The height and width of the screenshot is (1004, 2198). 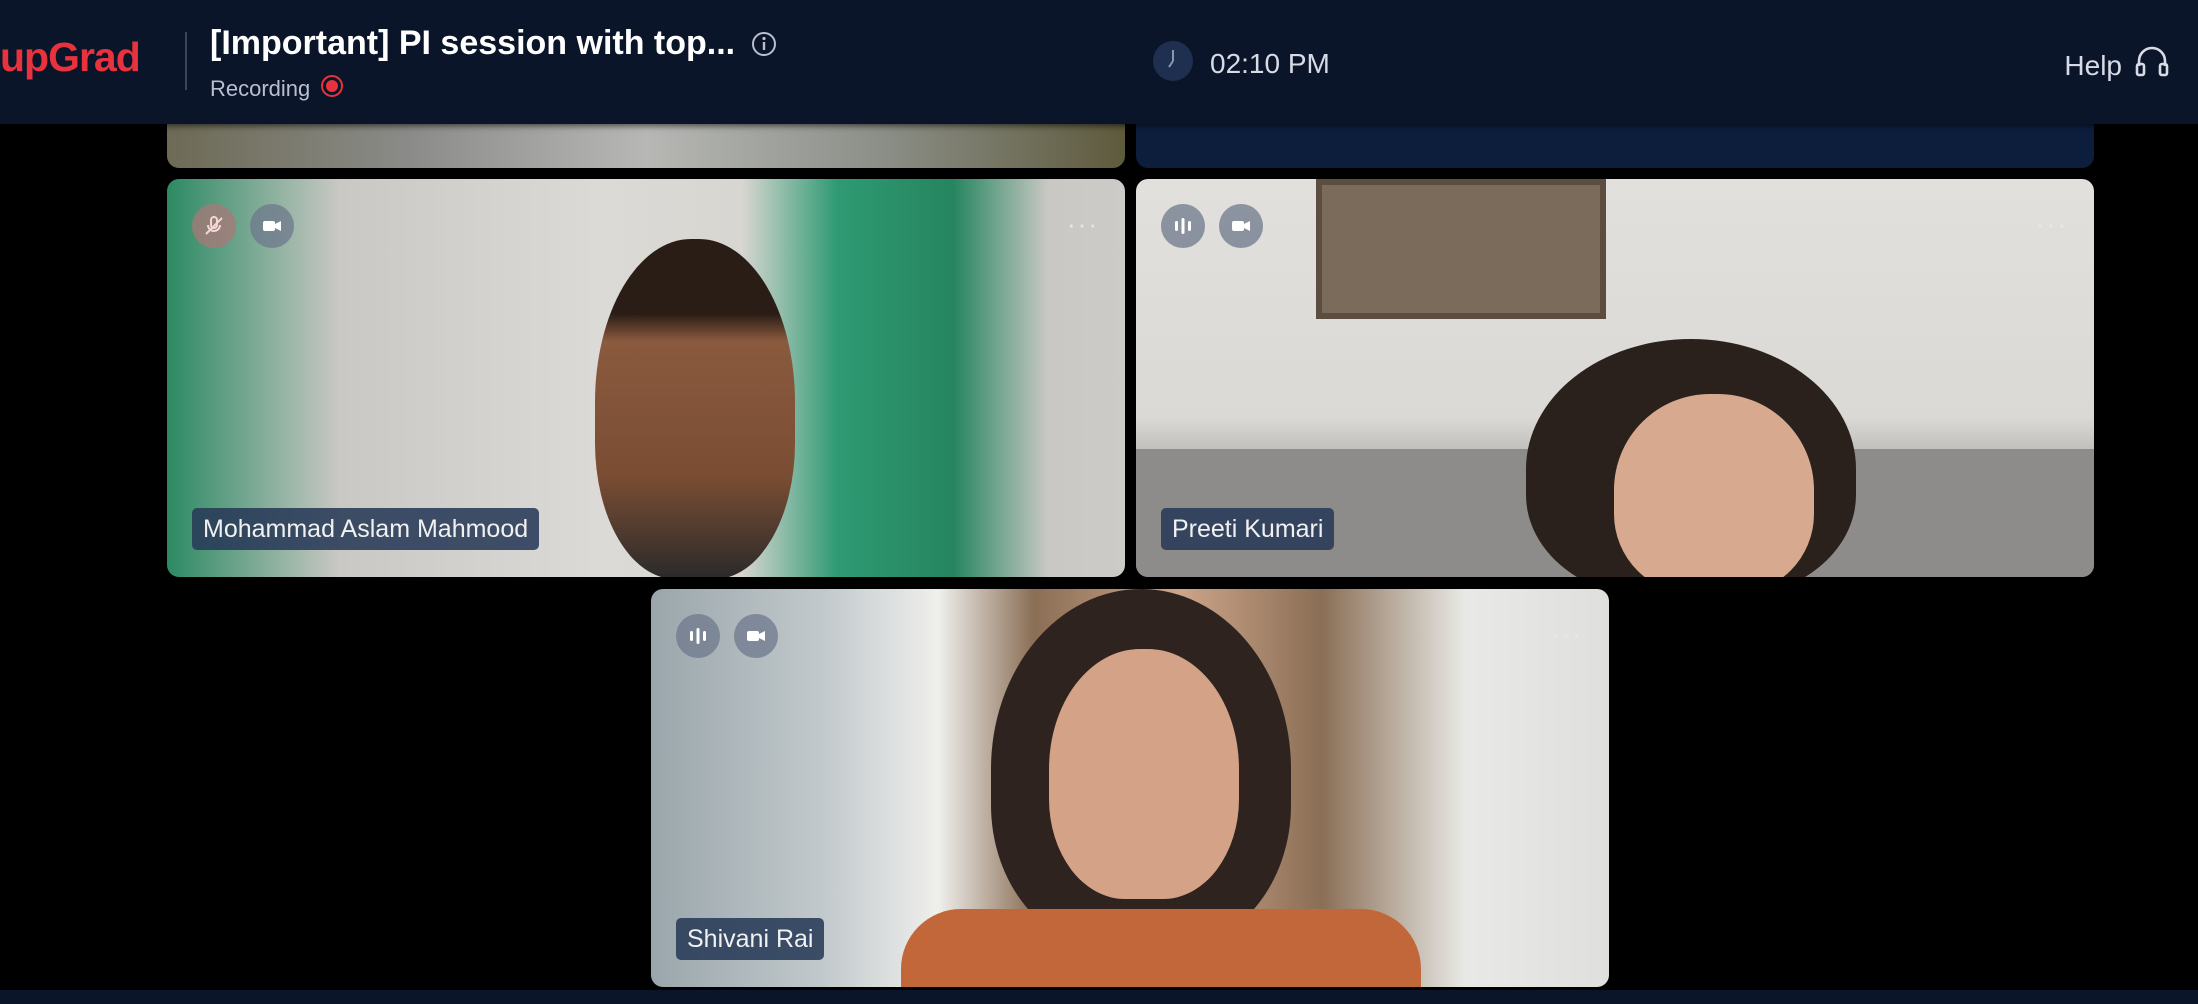 I want to click on recording-indicator: Recording, so click(x=277, y=89).